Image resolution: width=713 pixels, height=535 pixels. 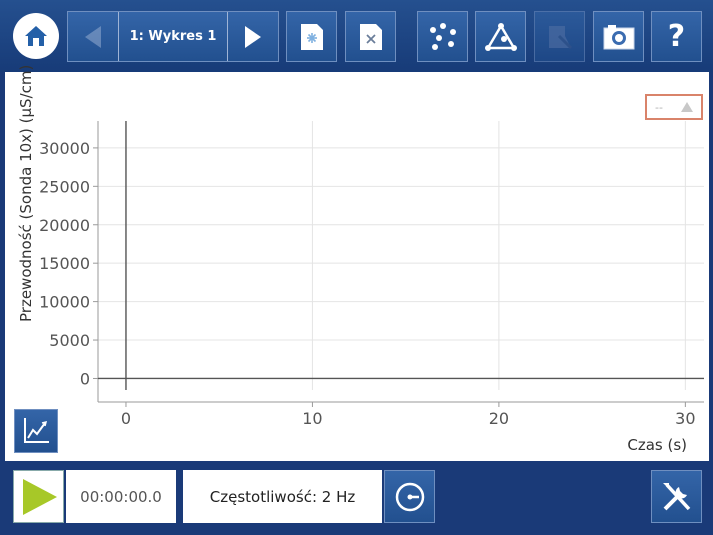 I want to click on autoscale-button, so click(x=36, y=431).